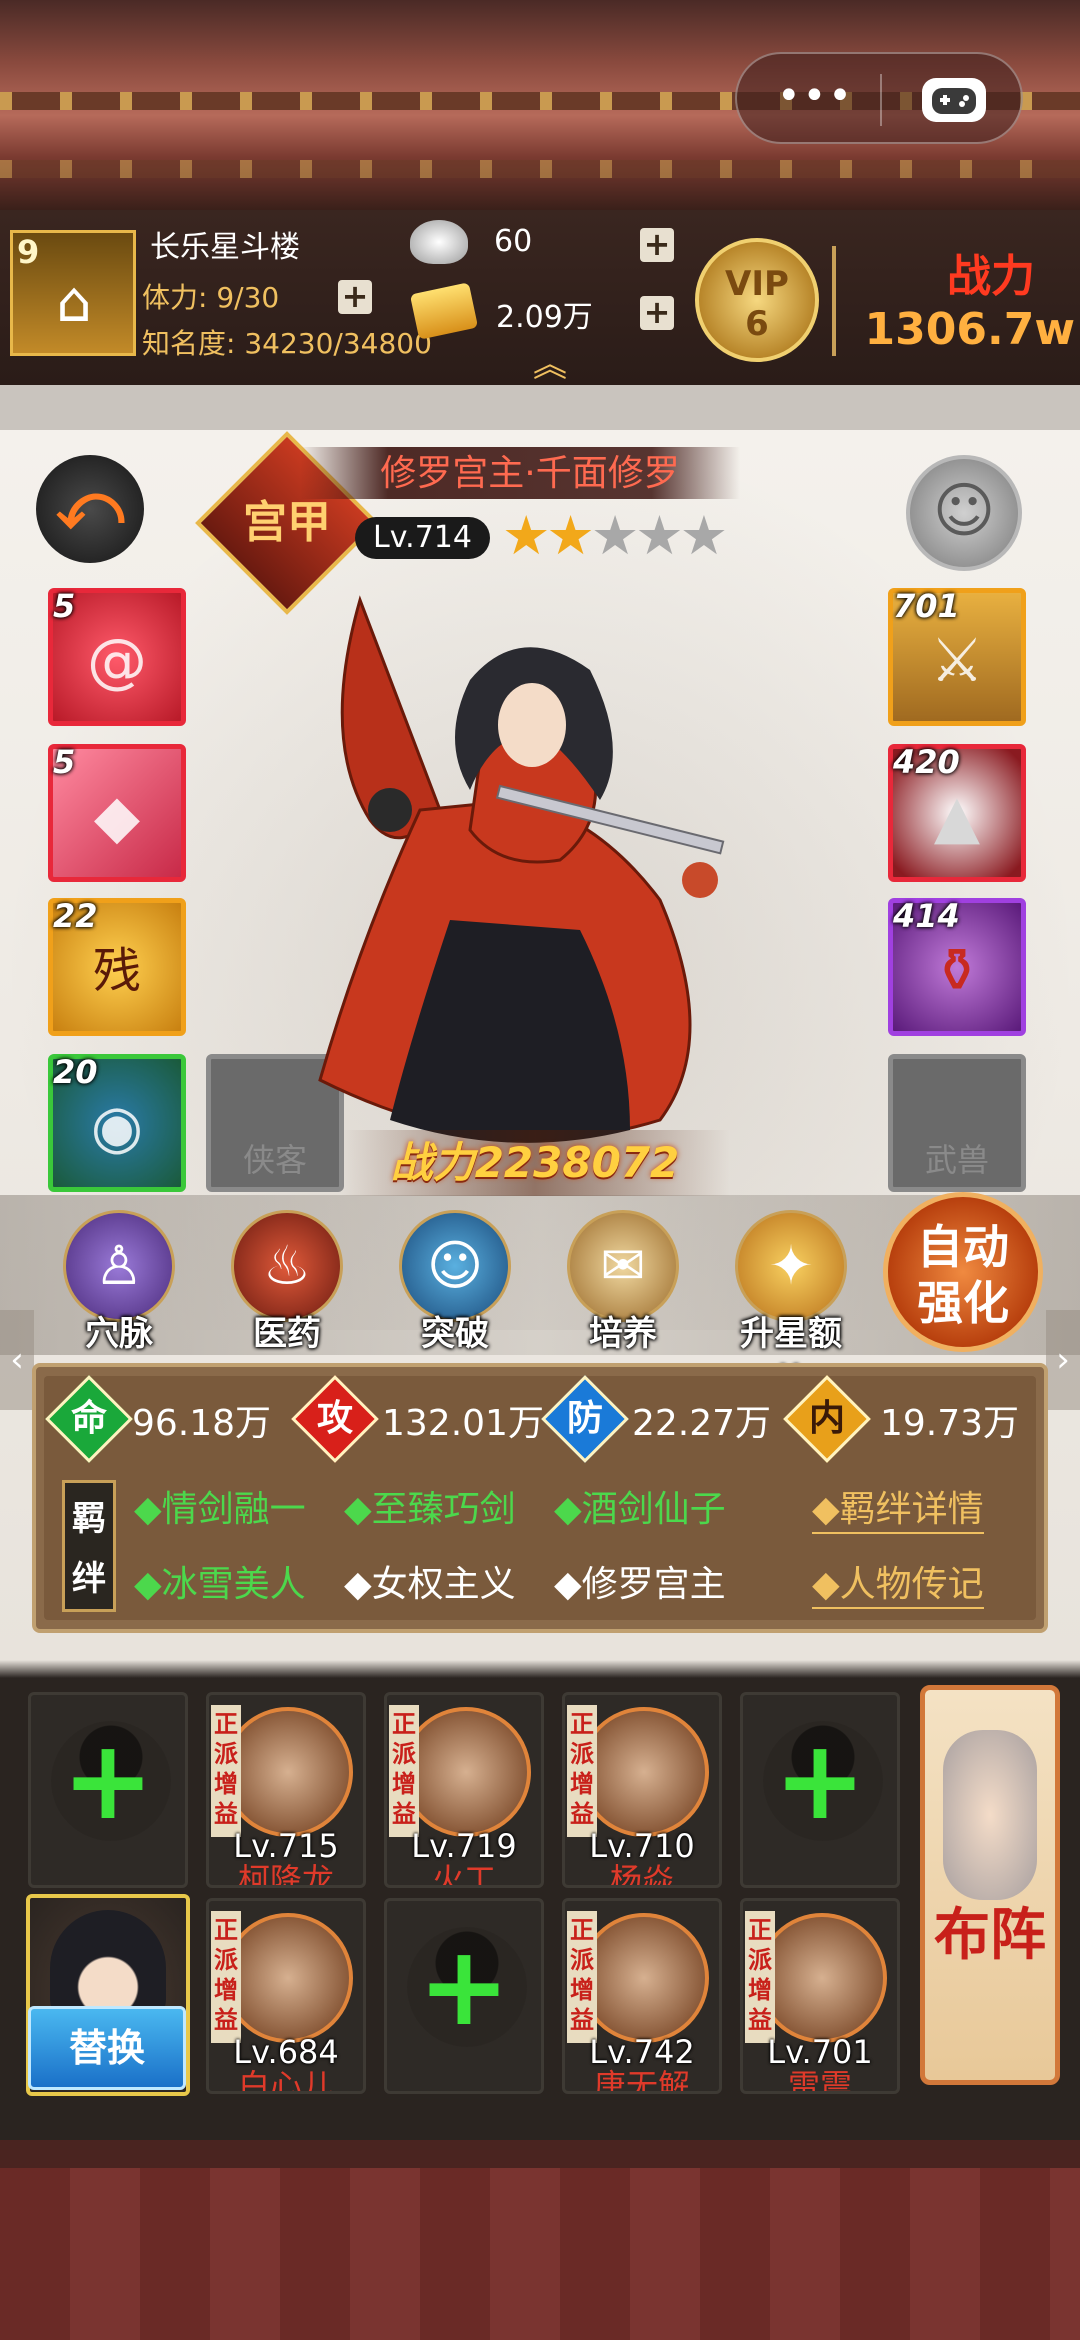 The width and height of the screenshot is (1080, 2340). What do you see at coordinates (430, 1509) in the screenshot?
I see `bond-item: ◆至臻巧剑` at bounding box center [430, 1509].